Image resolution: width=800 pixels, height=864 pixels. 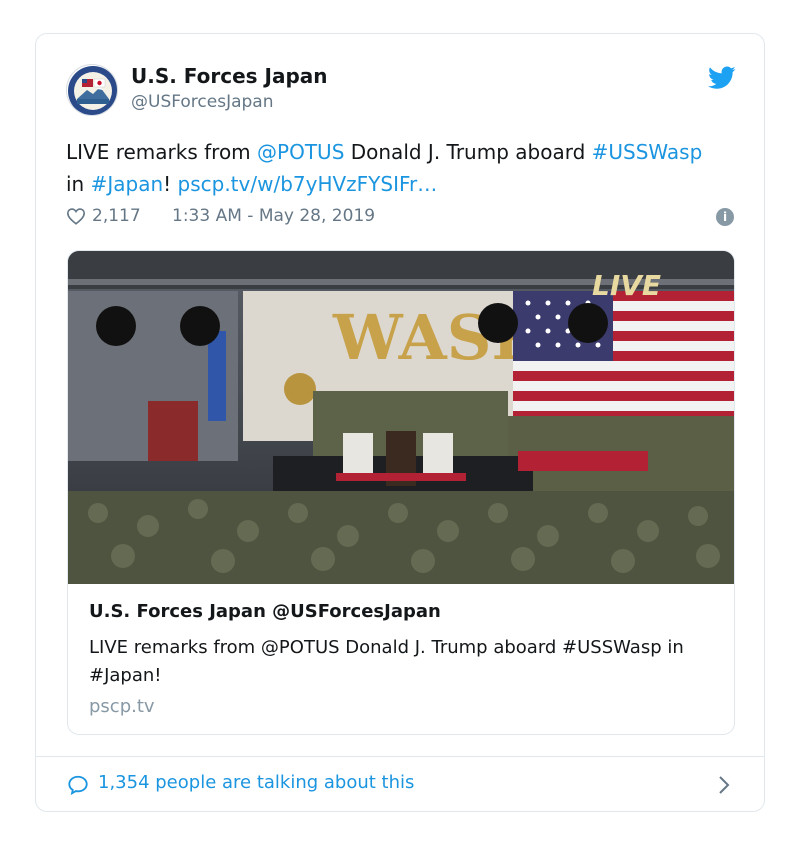 What do you see at coordinates (300, 152) in the screenshot?
I see `mention-potus-link: @POTUS` at bounding box center [300, 152].